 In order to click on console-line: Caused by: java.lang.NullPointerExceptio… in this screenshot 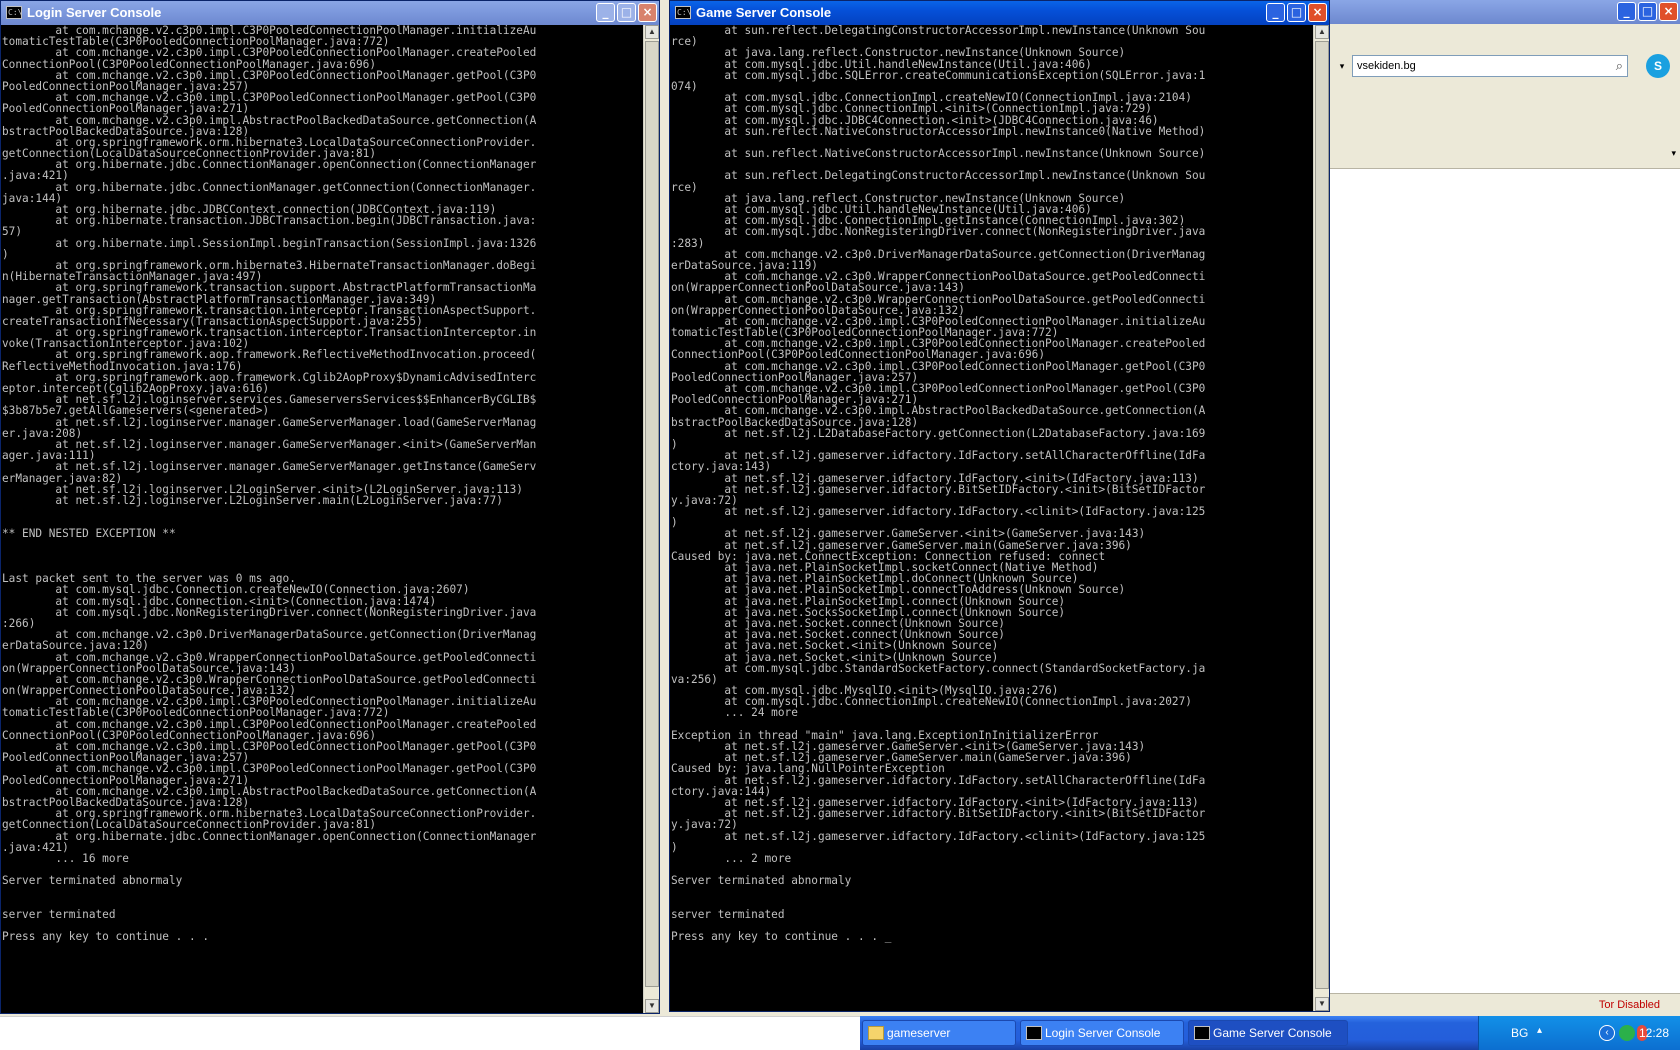, I will do `click(808, 769)`.